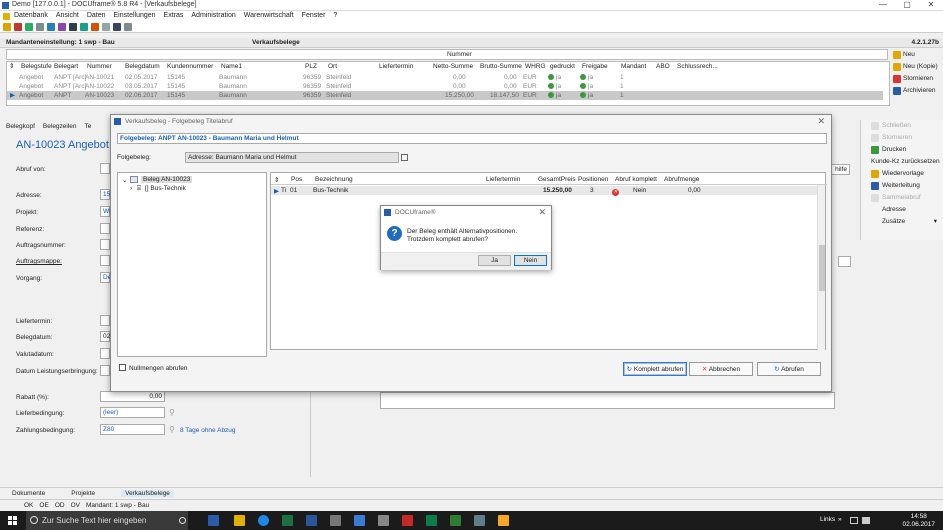  What do you see at coordinates (18, 26) in the screenshot?
I see `open-icon` at bounding box center [18, 26].